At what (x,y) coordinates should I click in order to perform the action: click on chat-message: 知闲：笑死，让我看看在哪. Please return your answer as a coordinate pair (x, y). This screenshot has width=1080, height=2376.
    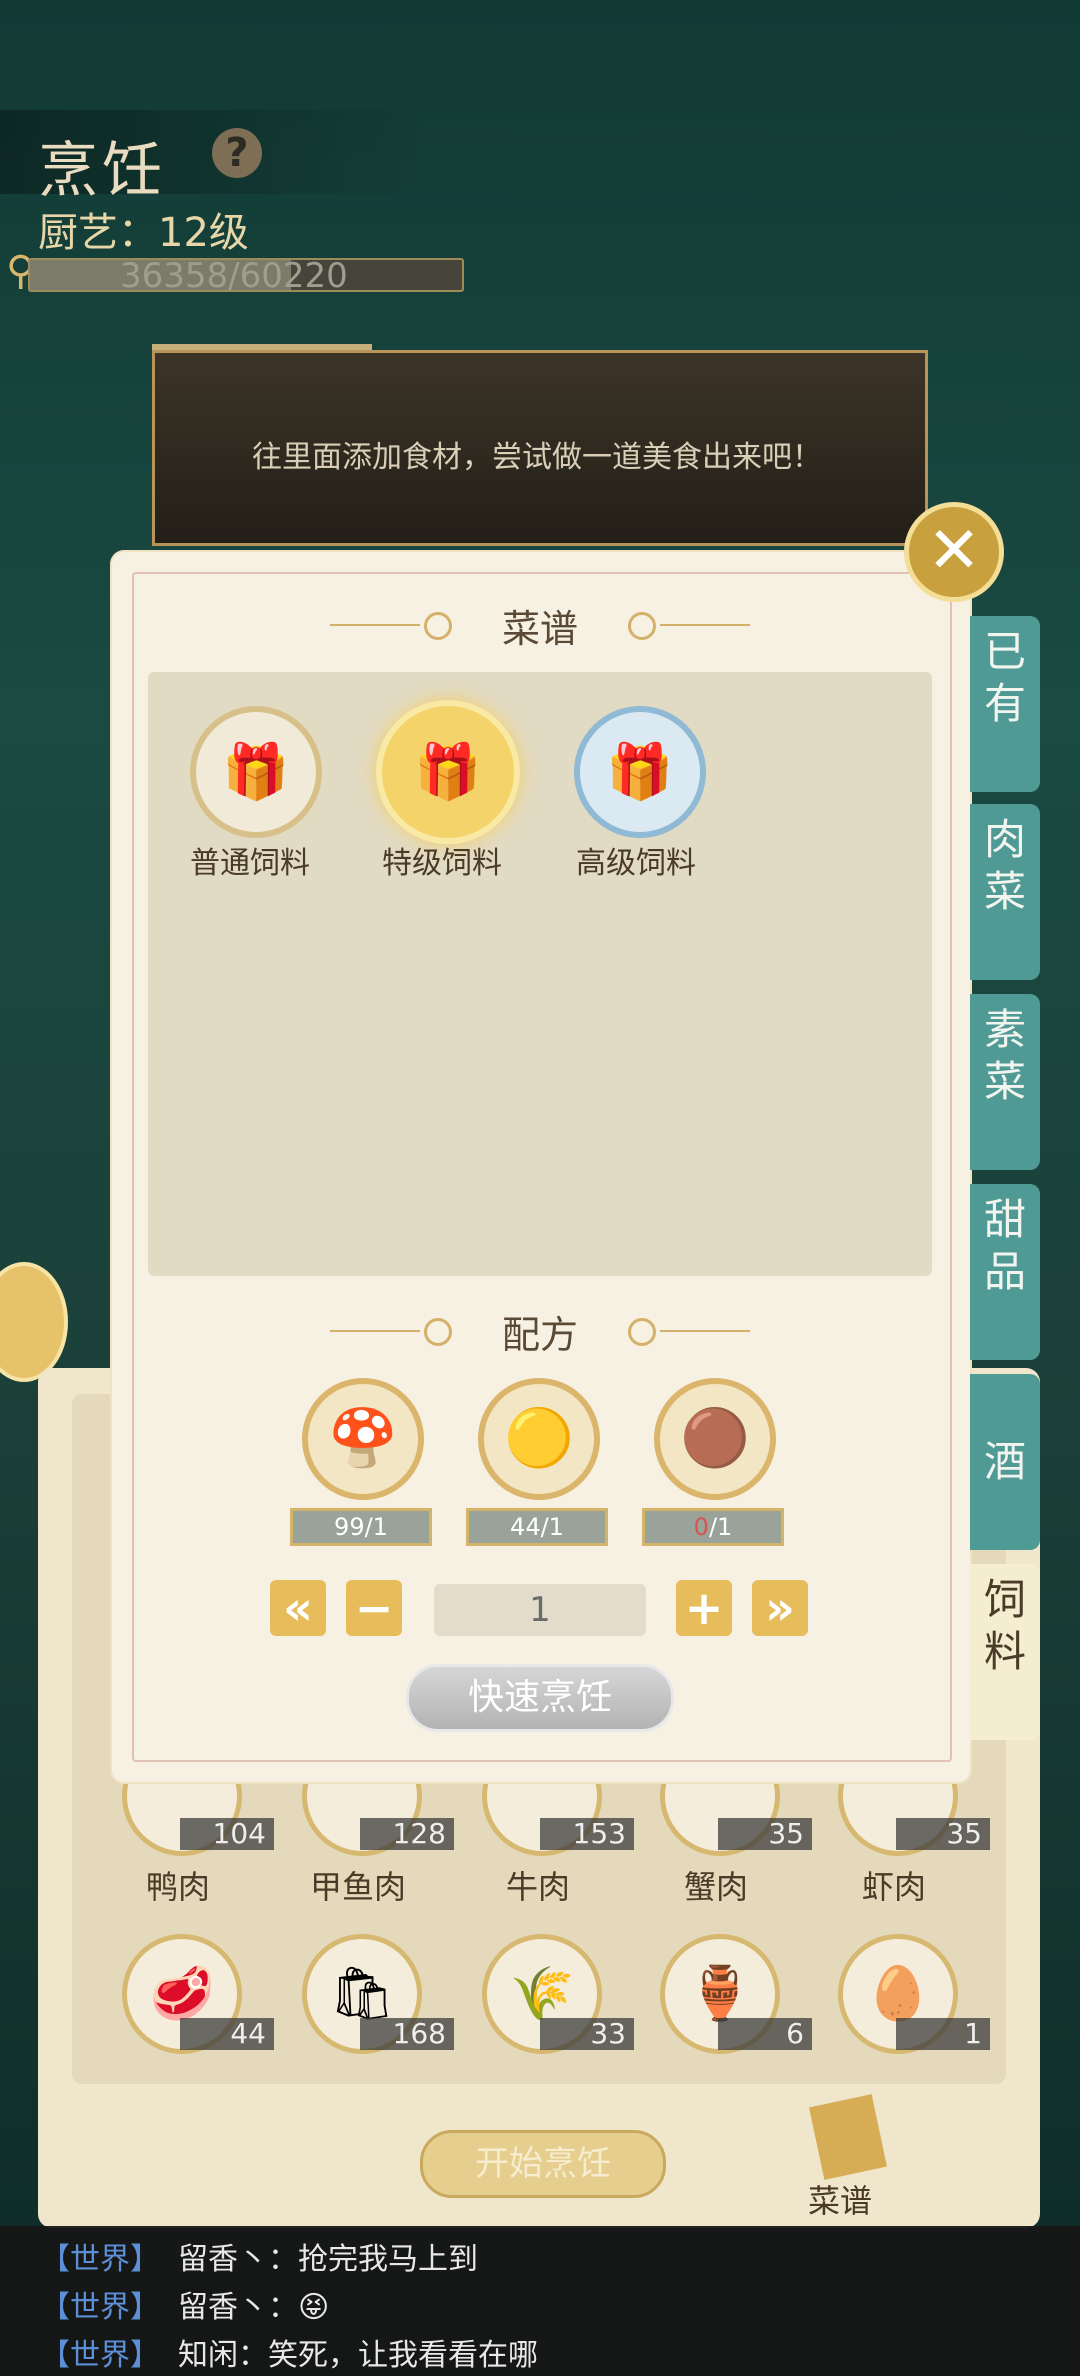
    Looking at the image, I should click on (358, 2355).